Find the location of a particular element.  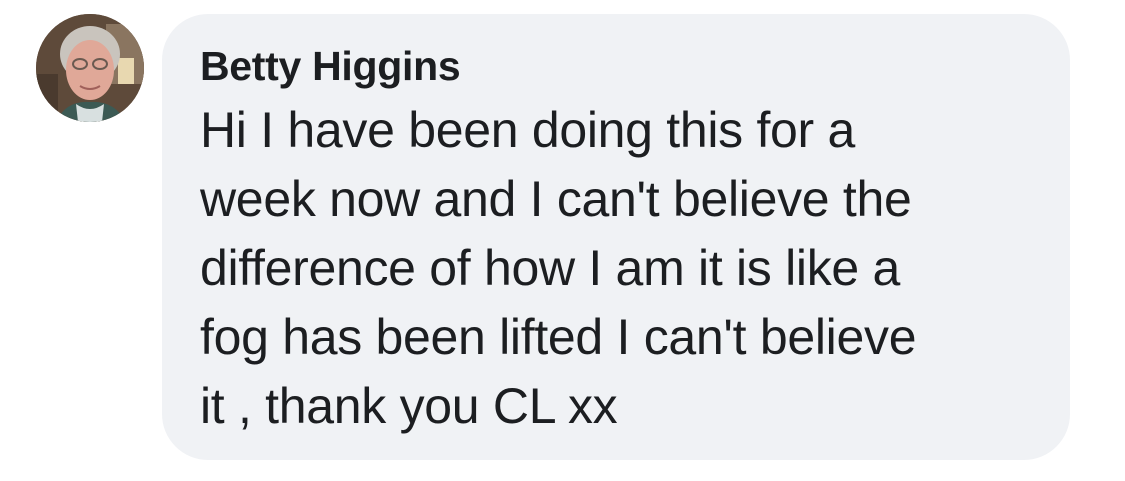

comment-author: Betty Higgins is located at coordinates (617, 66).